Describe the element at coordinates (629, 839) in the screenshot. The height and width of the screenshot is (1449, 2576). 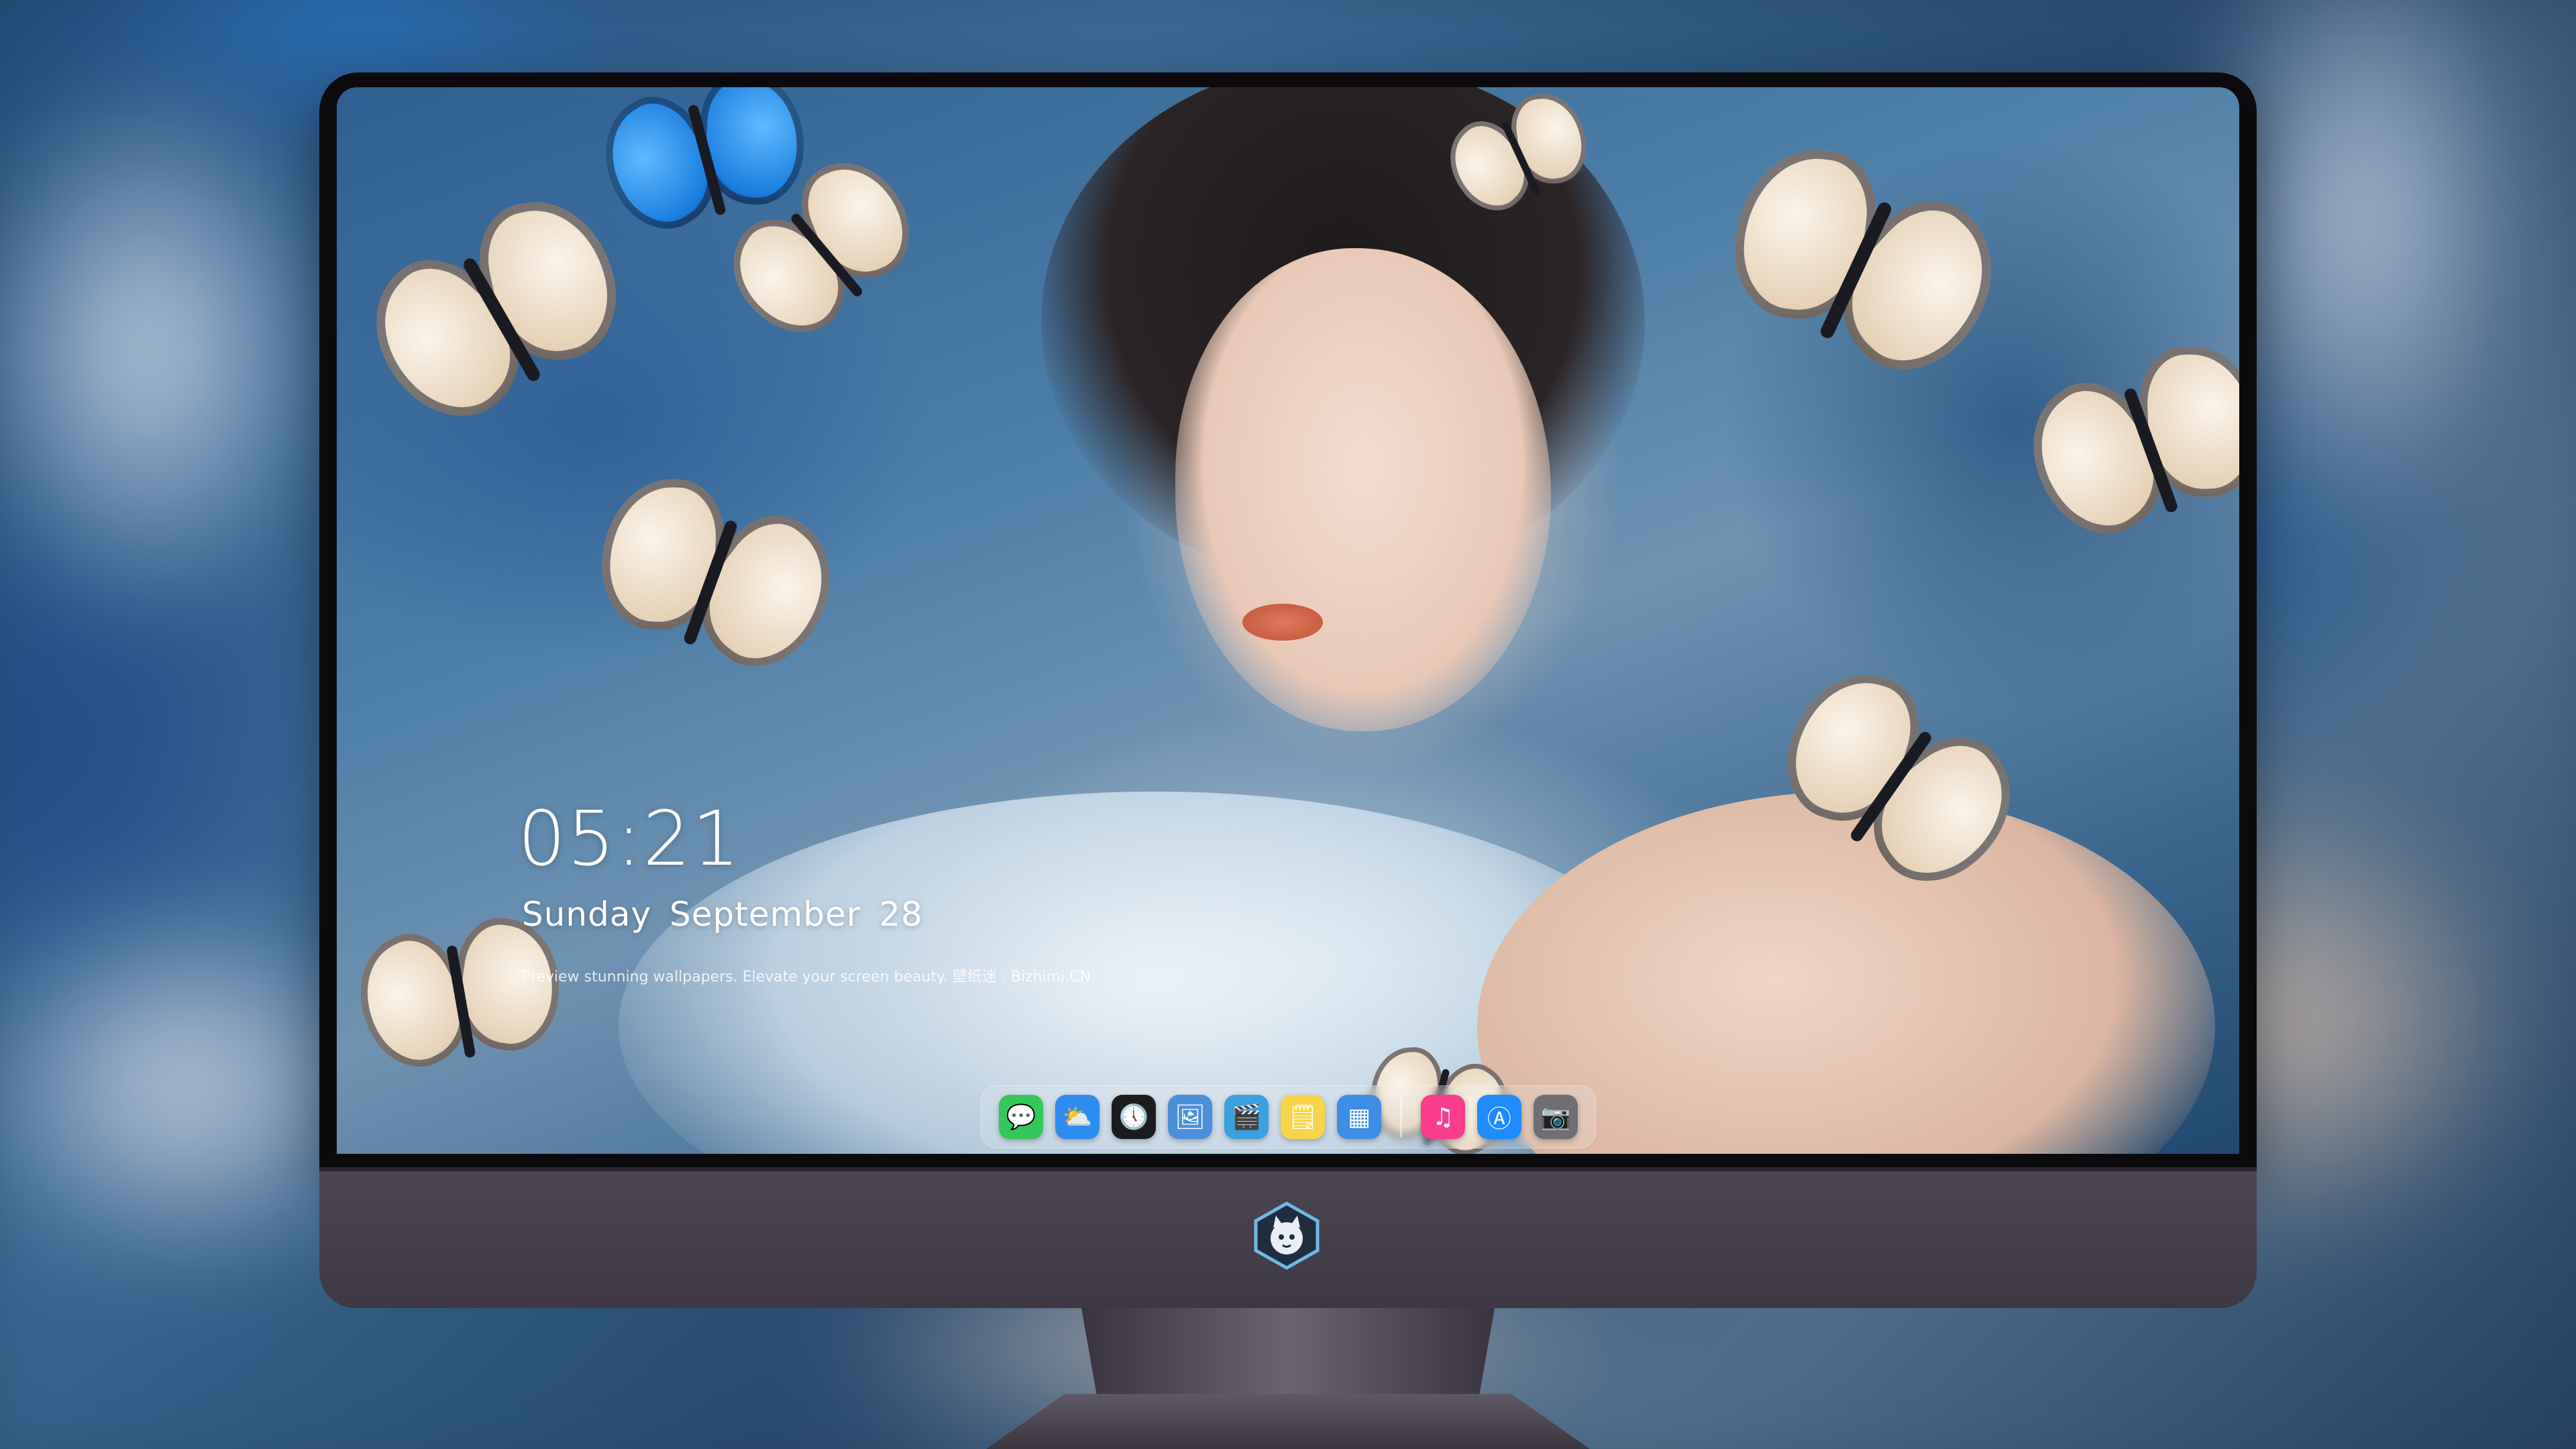
I see `lock-clock: 05:21` at that location.